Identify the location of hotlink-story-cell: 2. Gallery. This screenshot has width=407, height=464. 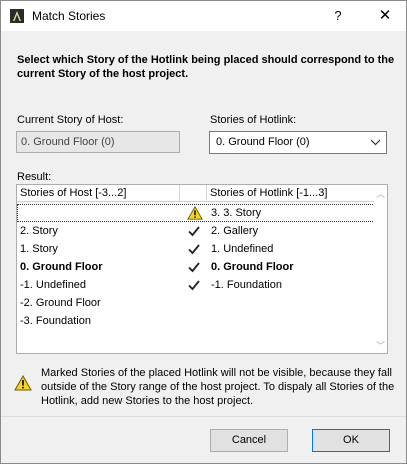
(235, 231).